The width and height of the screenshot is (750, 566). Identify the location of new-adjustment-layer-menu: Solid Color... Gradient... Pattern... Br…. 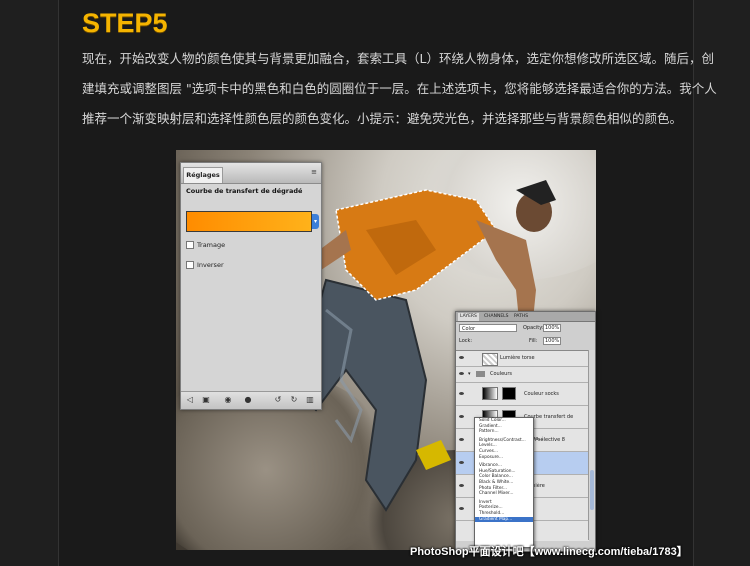
(504, 482).